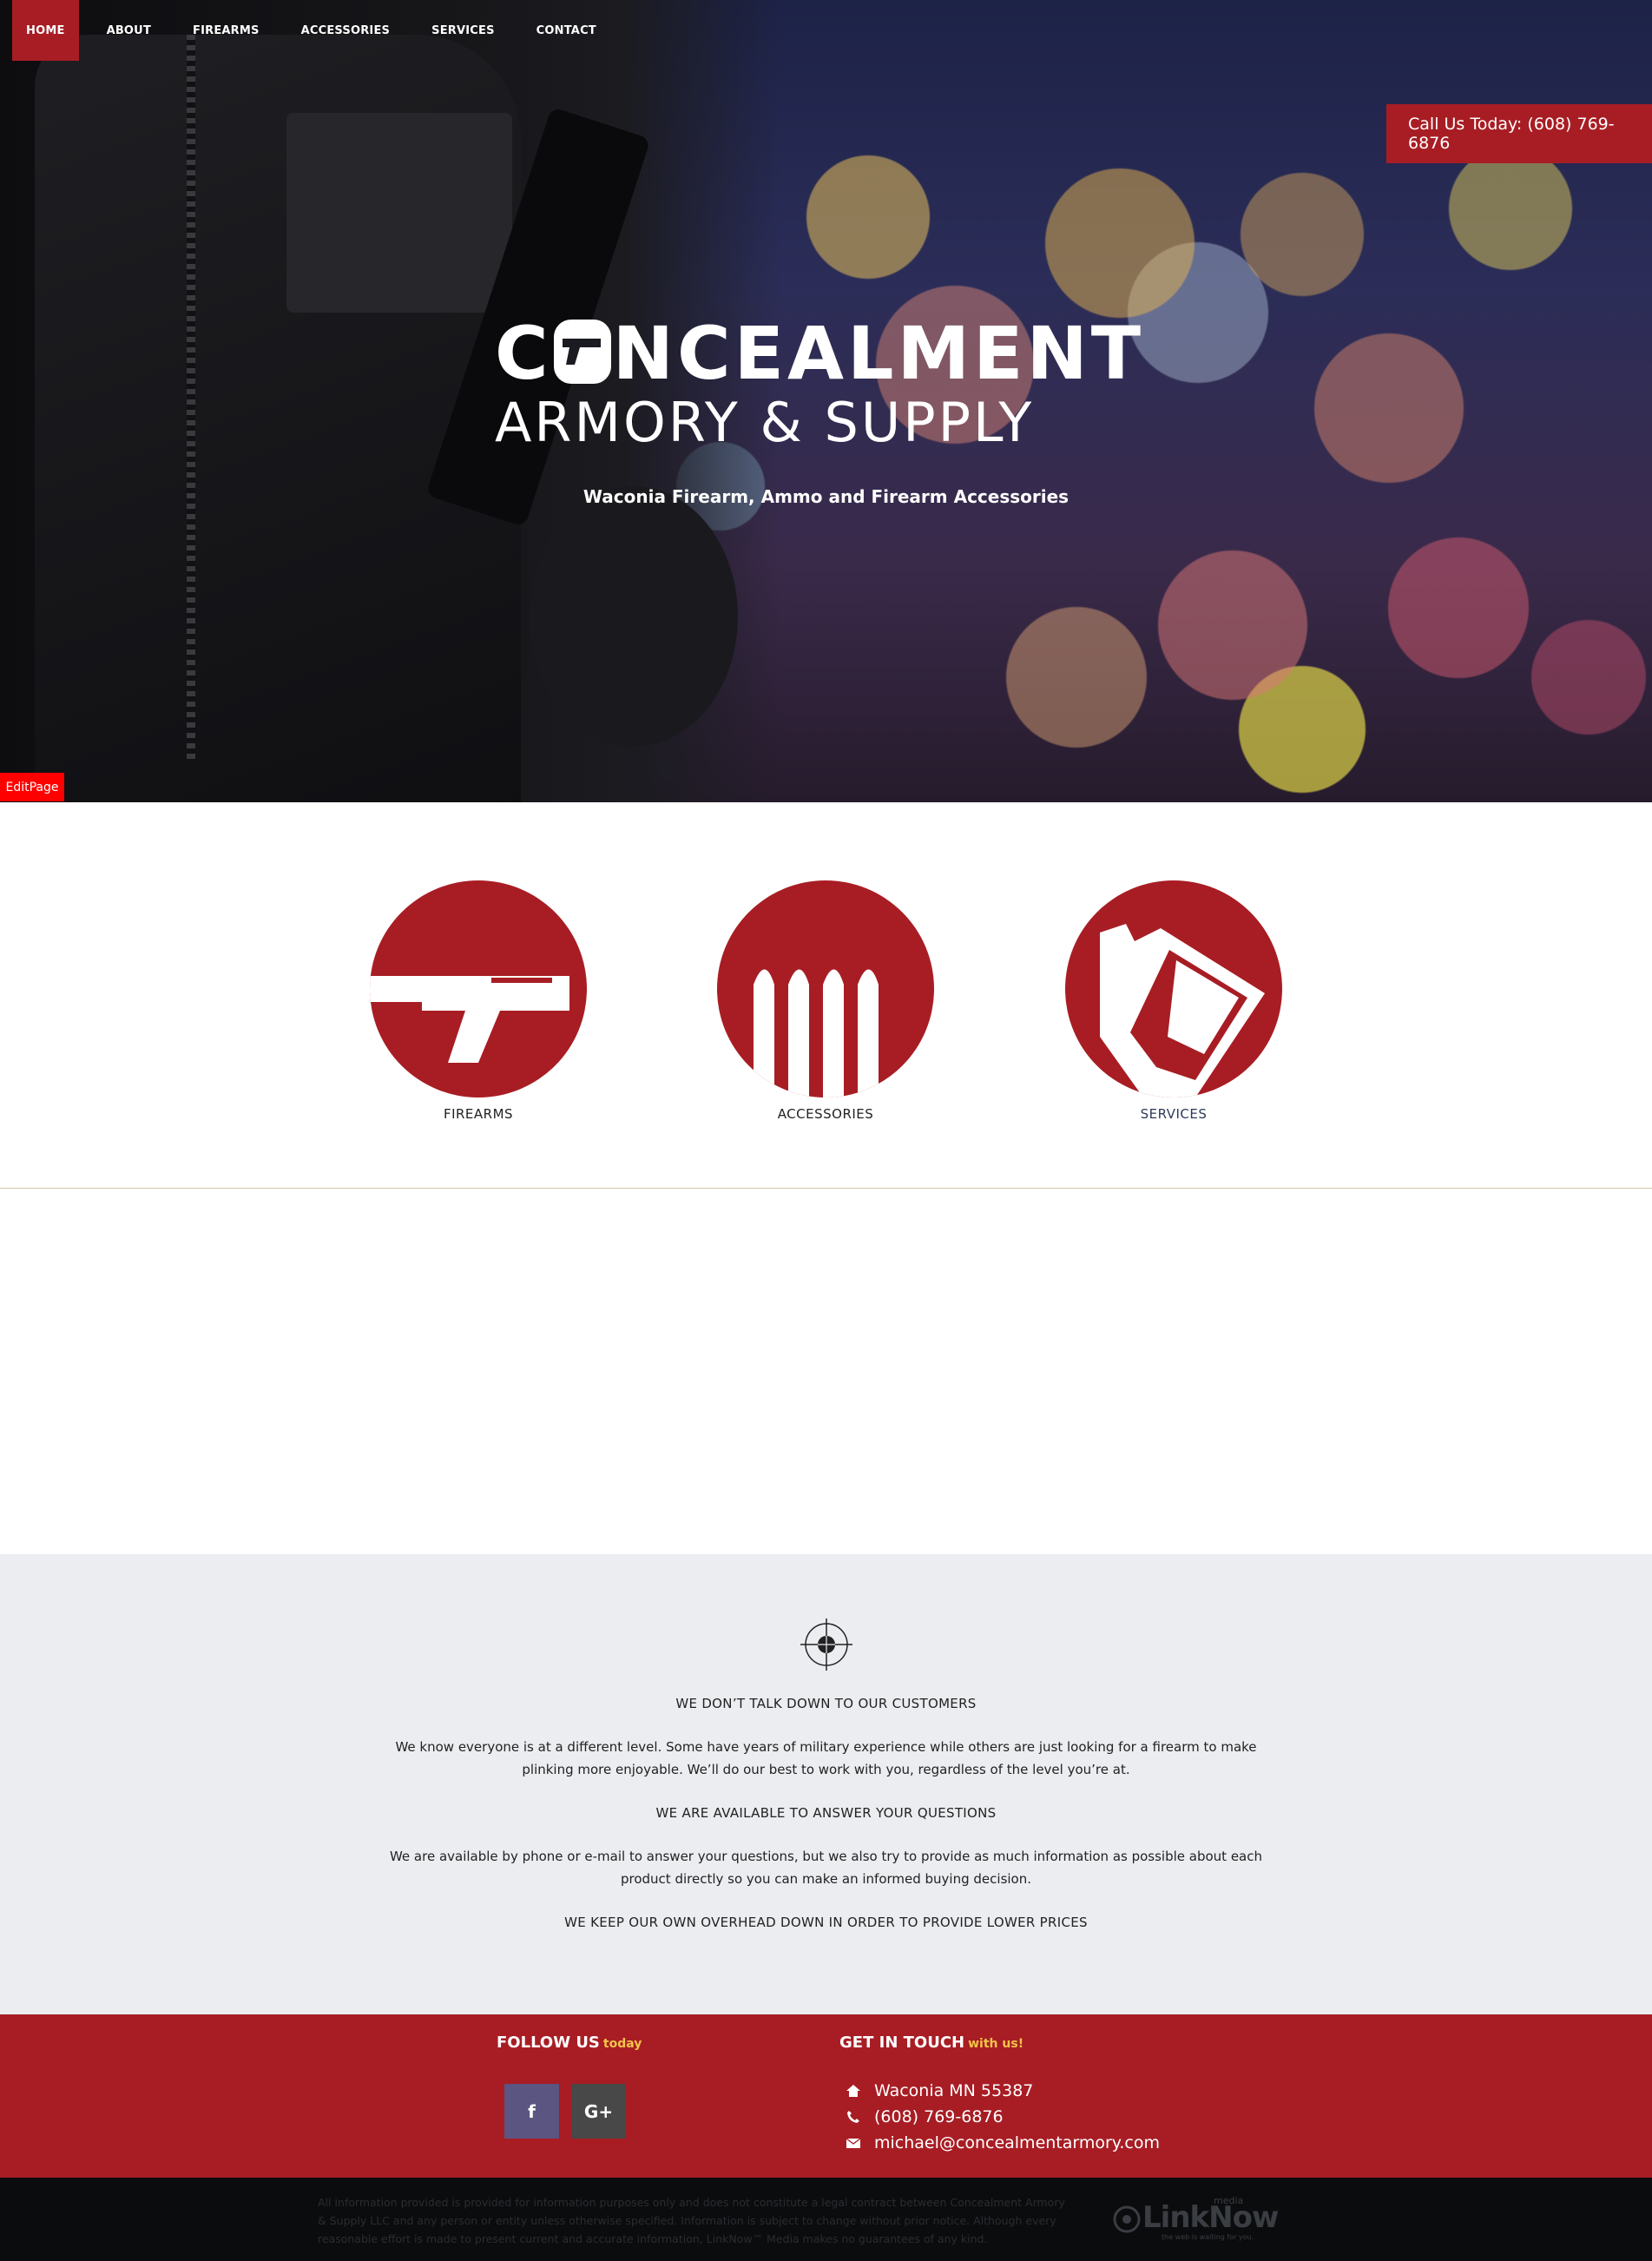 Image resolution: width=1652 pixels, height=2261 pixels. Describe the element at coordinates (45, 31) in the screenshot. I see `nav-home: HOME` at that location.